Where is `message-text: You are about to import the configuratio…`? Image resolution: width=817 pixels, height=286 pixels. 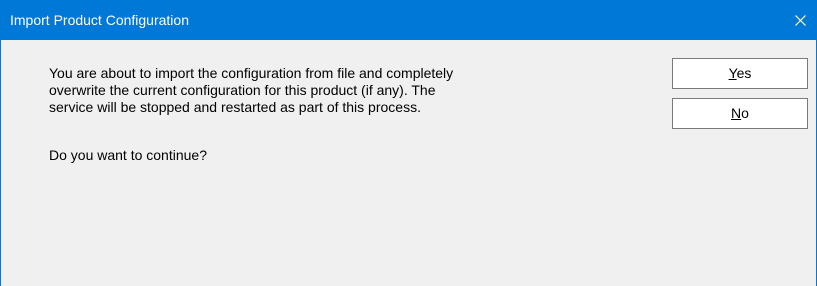
message-text: You are about to import the configuratio… is located at coordinates (251, 90).